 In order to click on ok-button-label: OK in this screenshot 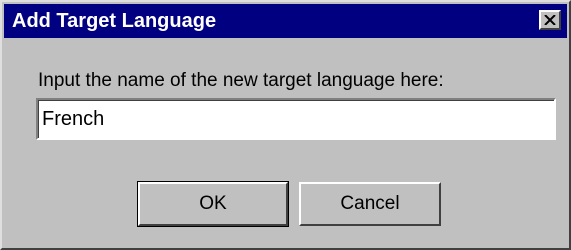, I will do `click(213, 203)`.